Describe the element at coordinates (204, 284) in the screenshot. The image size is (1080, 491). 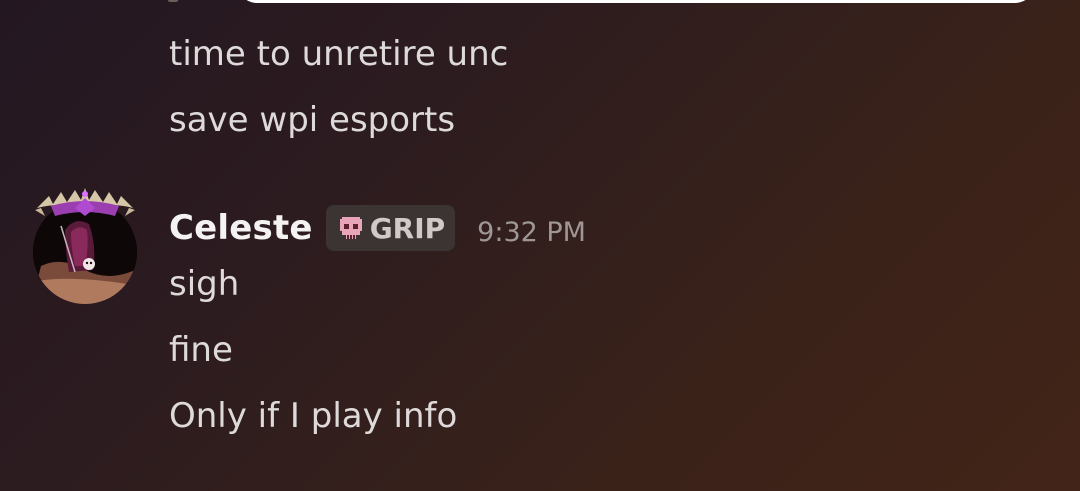
I see `chat-message: sigh` at that location.